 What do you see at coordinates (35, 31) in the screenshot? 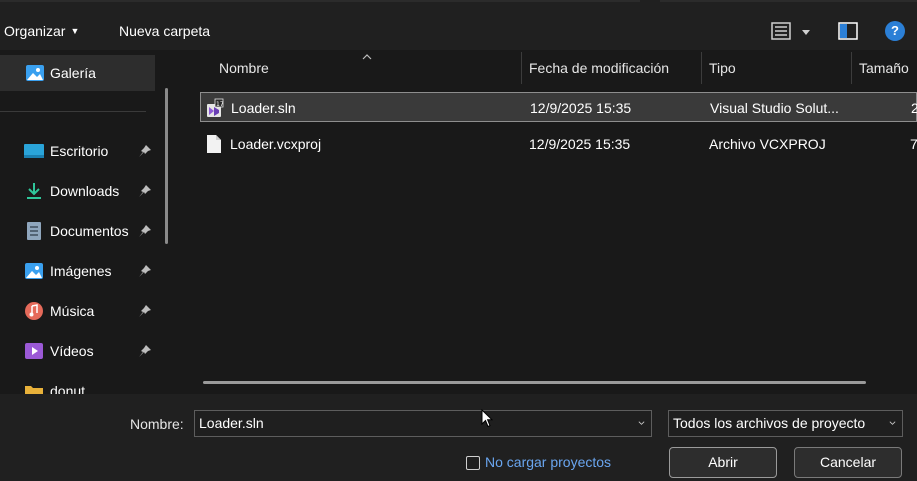
I see `organize-label: Organizar` at bounding box center [35, 31].